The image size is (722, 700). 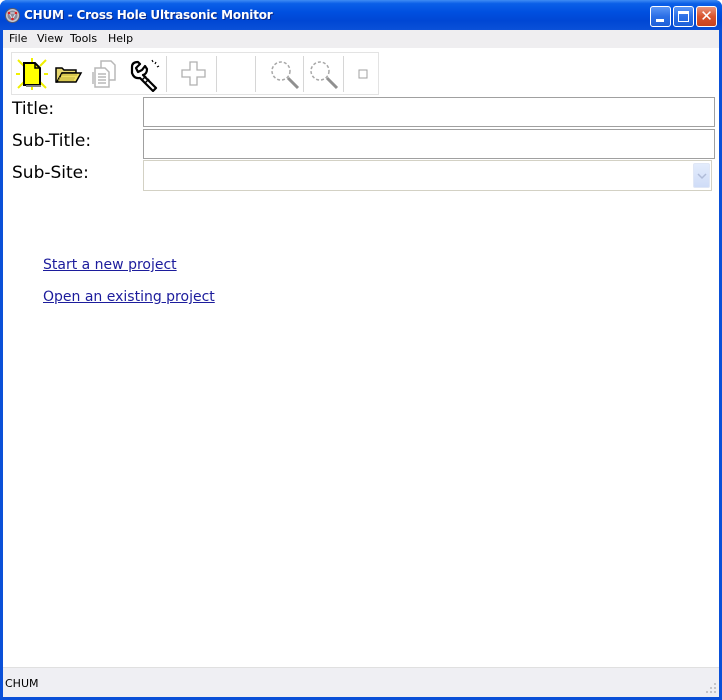 What do you see at coordinates (110, 265) in the screenshot?
I see `start-new-project-link: Start a new project` at bounding box center [110, 265].